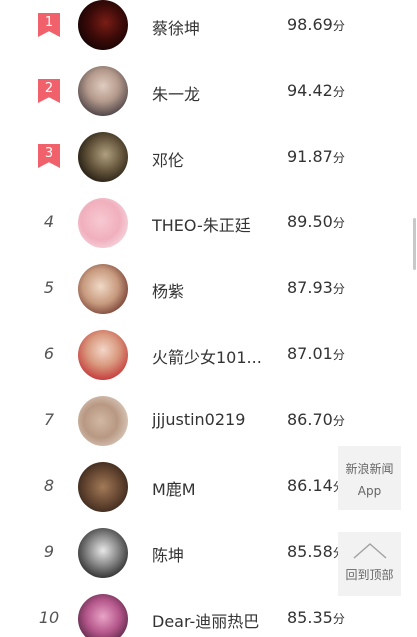  I want to click on ranking-row: 1 蔡徐坤 98.69分, so click(205, 33).